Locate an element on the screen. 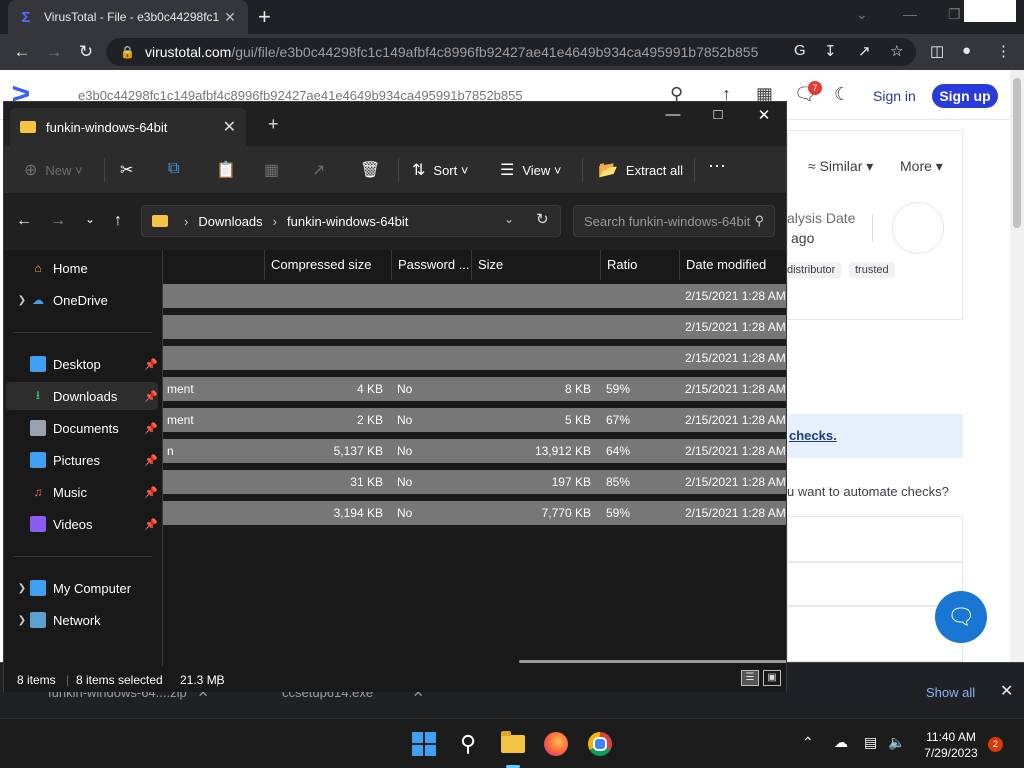 The width and height of the screenshot is (1024, 768). side-panel-icon: ◫ is located at coordinates (937, 51).